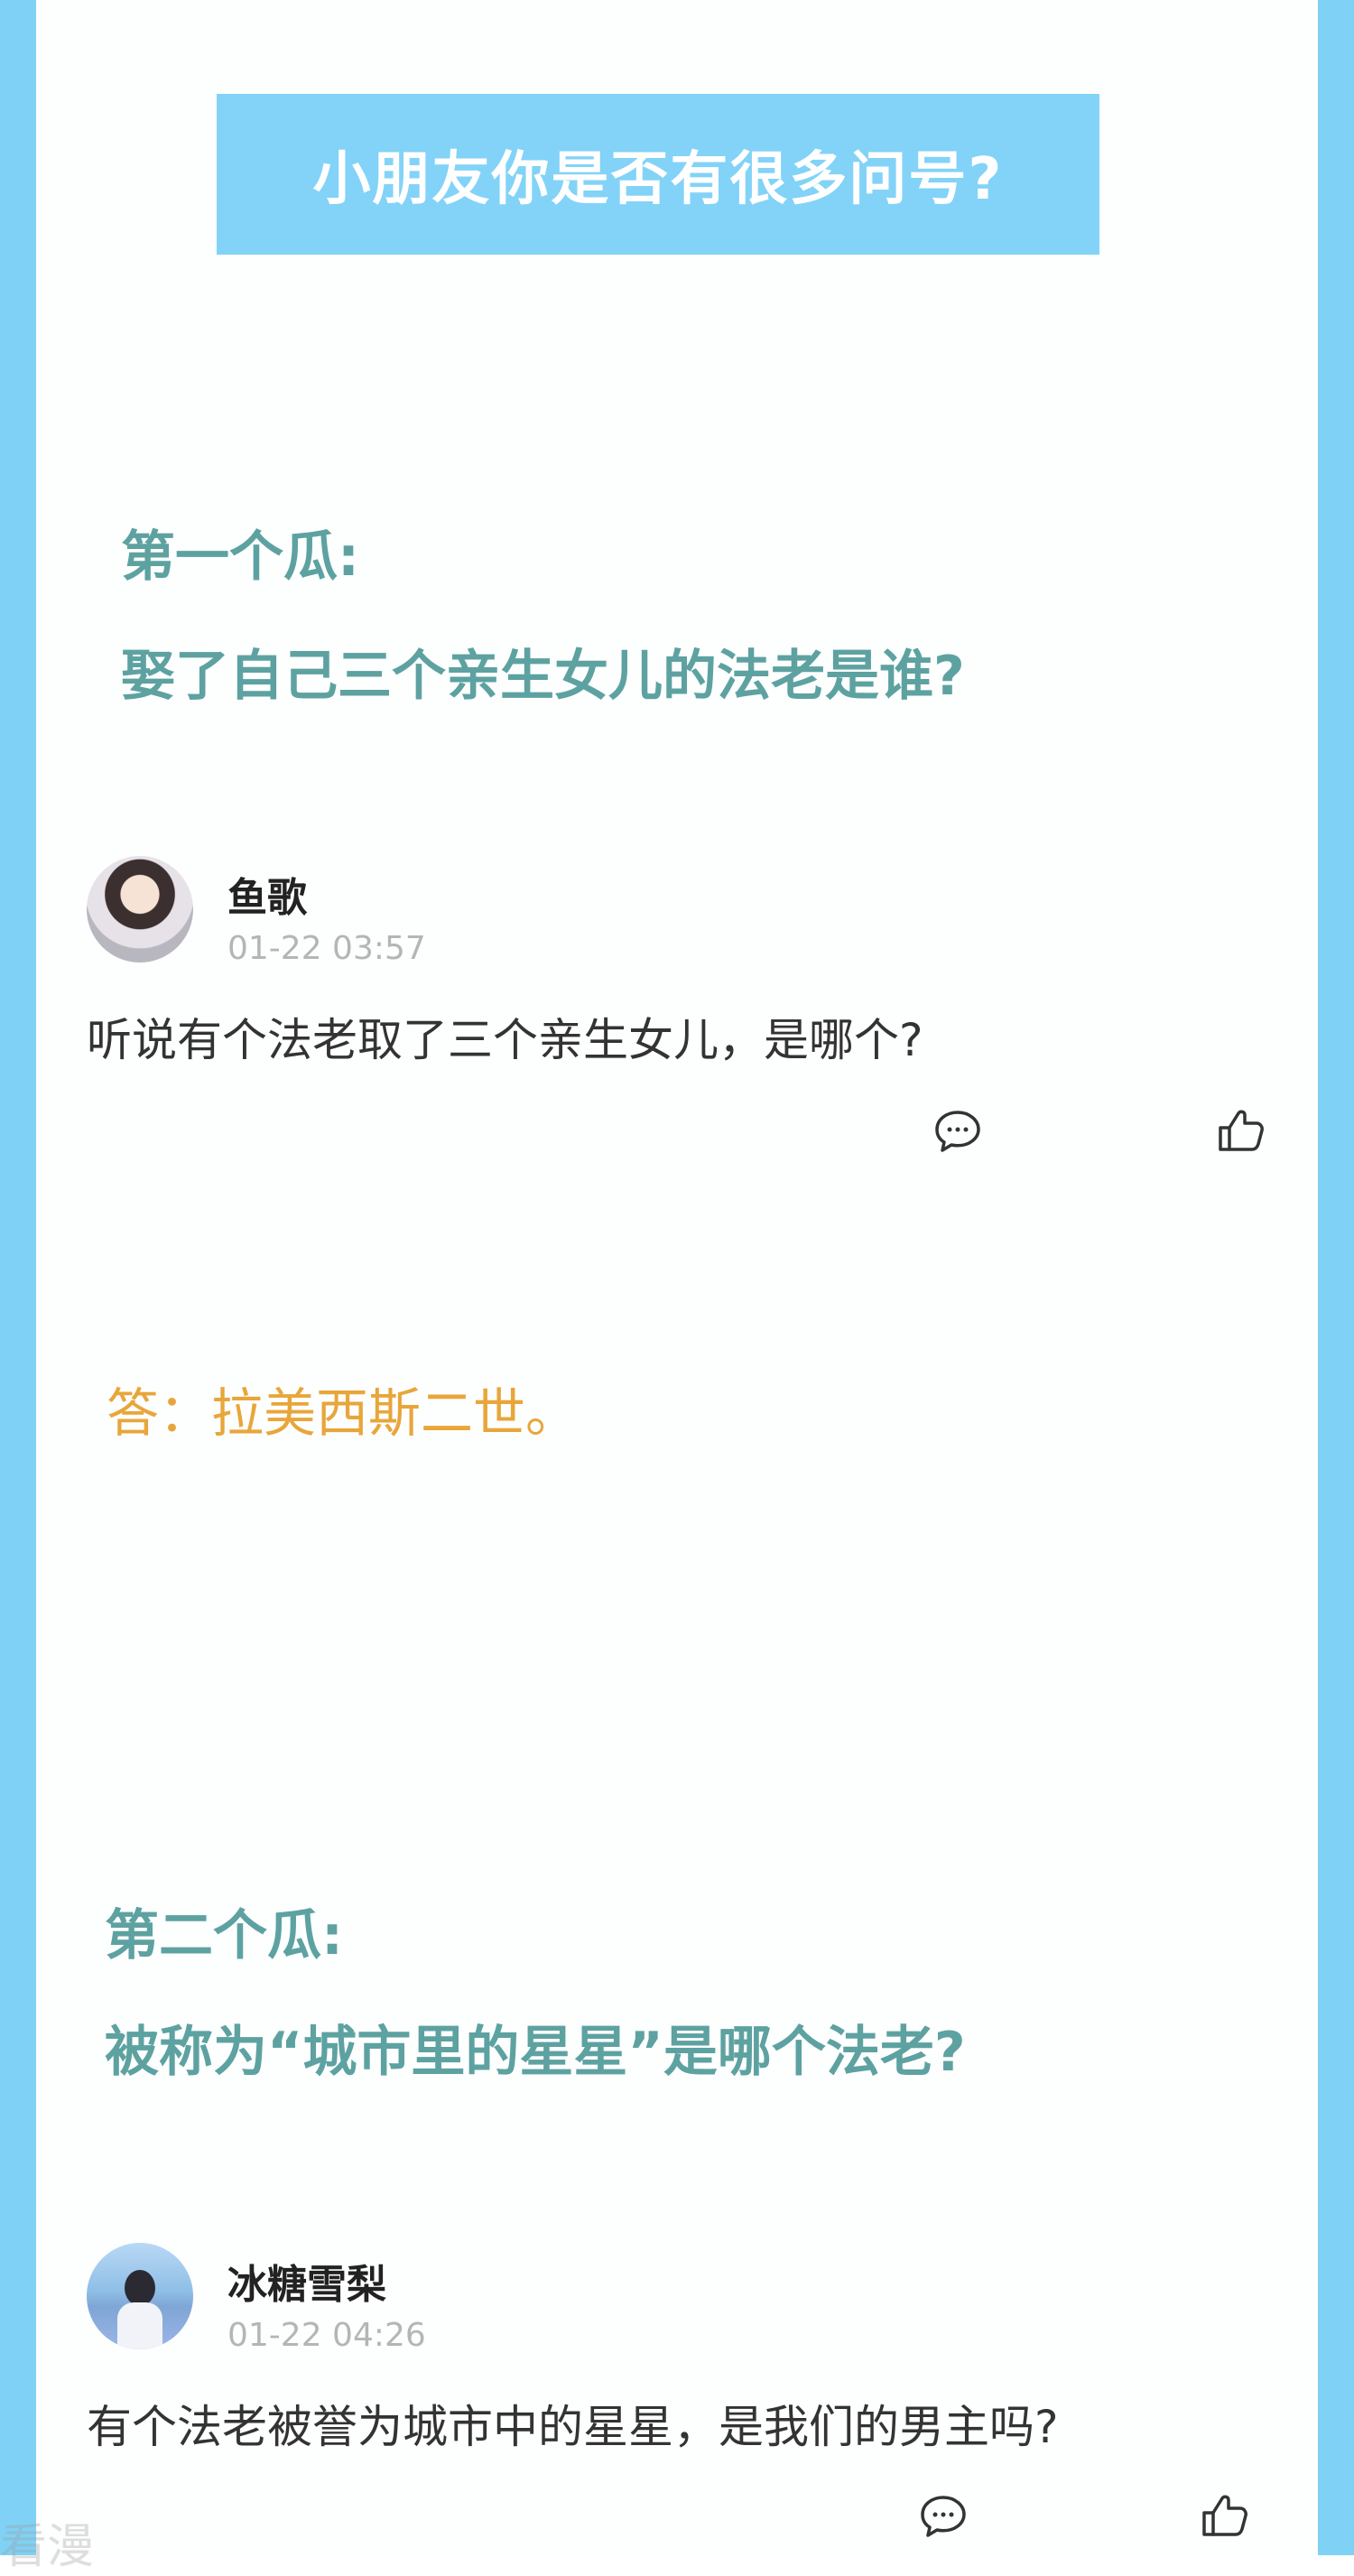 The height and width of the screenshot is (2576, 1354). Describe the element at coordinates (326, 948) in the screenshot. I see `post-1-timestamp: 01-22 03:57` at that location.